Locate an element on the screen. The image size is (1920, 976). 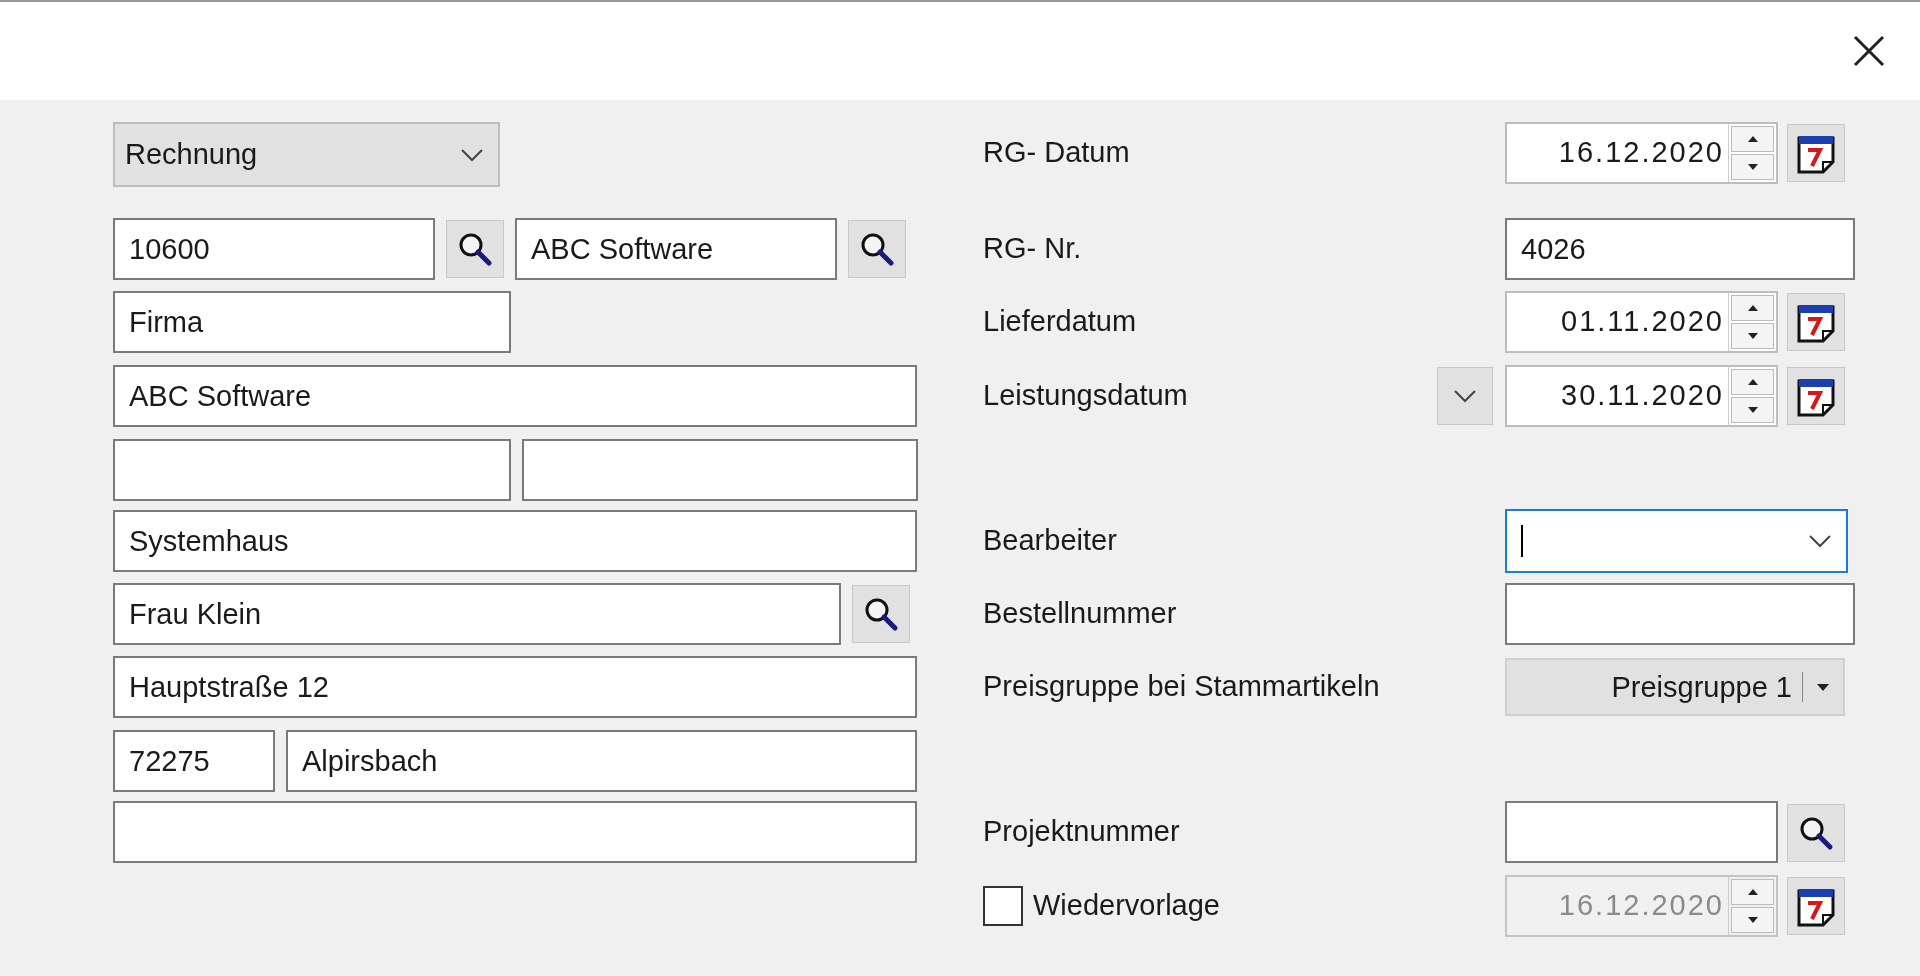
date-field: 16.12.2020 is located at coordinates (1641, 153).